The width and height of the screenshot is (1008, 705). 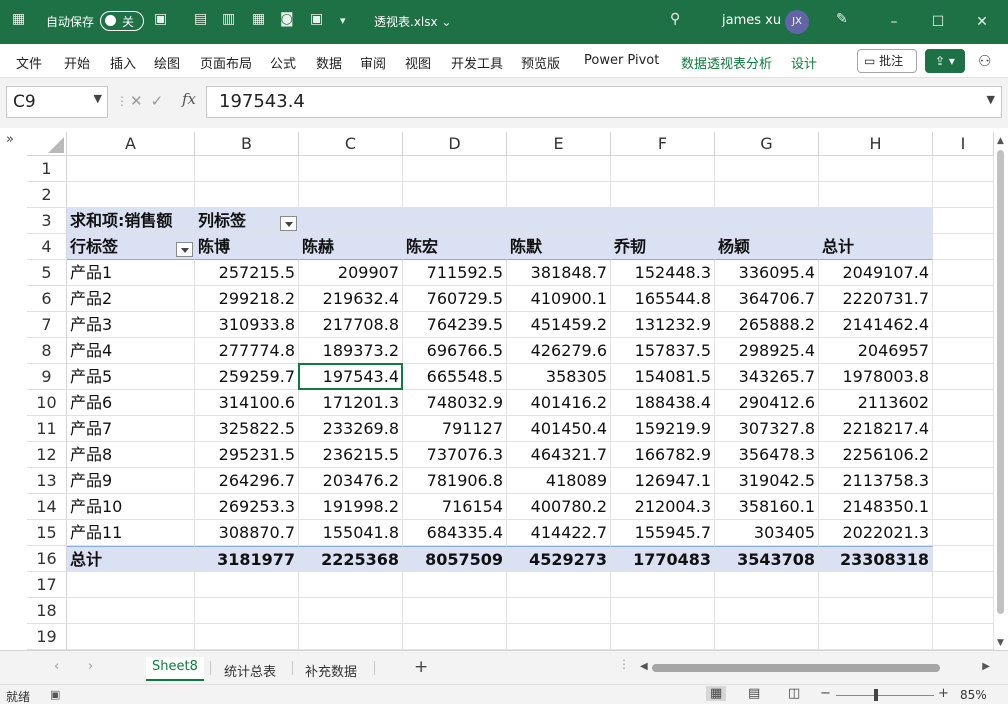 What do you see at coordinates (984, 61) in the screenshot?
I see `account-search-icon: ⚇` at bounding box center [984, 61].